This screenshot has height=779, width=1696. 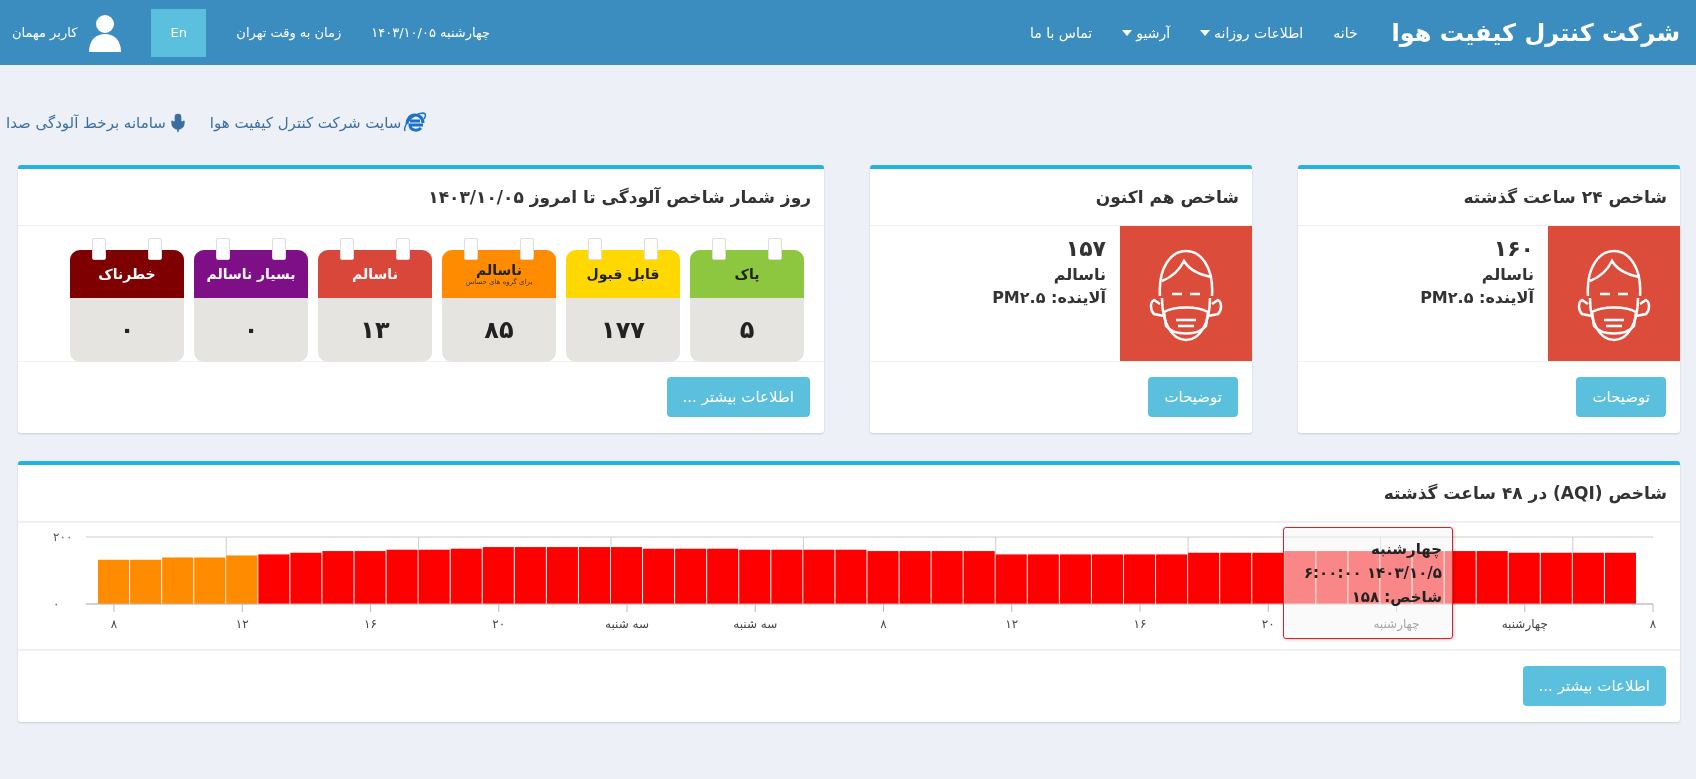 What do you see at coordinates (1372, 573) in the screenshot?
I see `tooltip-datetime: ۱۴۰۳/۱۰/۵ ۶:۰۰:۰۰` at bounding box center [1372, 573].